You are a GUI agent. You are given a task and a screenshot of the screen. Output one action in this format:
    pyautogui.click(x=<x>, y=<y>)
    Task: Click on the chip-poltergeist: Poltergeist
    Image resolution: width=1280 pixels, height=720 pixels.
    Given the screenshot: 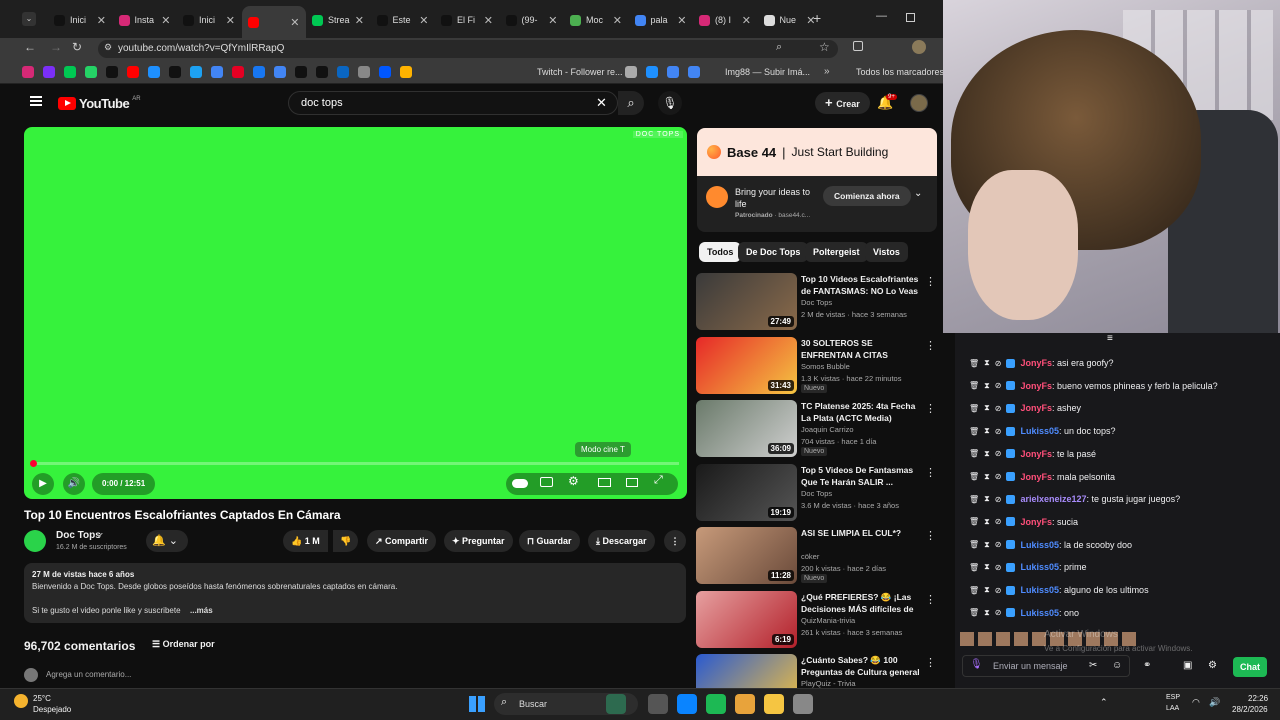 What is the action you would take?
    pyautogui.click(x=836, y=252)
    